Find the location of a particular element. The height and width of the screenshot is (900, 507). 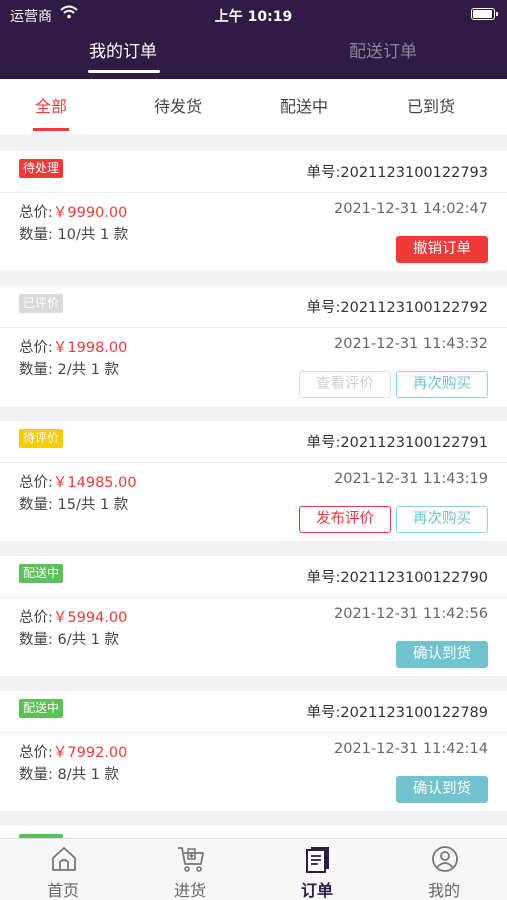

order-number: 单号:2021123100122793 is located at coordinates (397, 173).